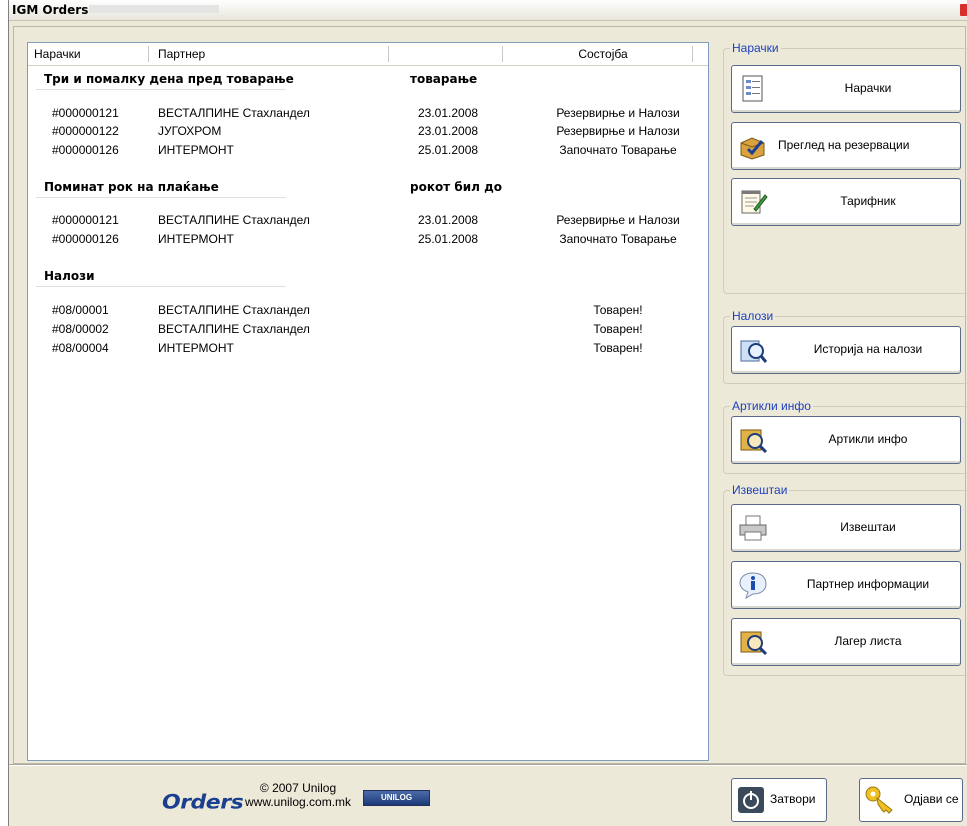  I want to click on info-icon, so click(753, 586).